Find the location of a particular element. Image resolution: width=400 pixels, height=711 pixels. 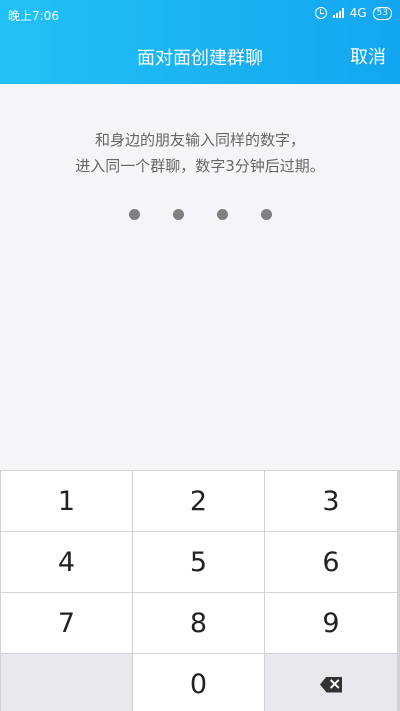

key-6: 6 is located at coordinates (331, 562).